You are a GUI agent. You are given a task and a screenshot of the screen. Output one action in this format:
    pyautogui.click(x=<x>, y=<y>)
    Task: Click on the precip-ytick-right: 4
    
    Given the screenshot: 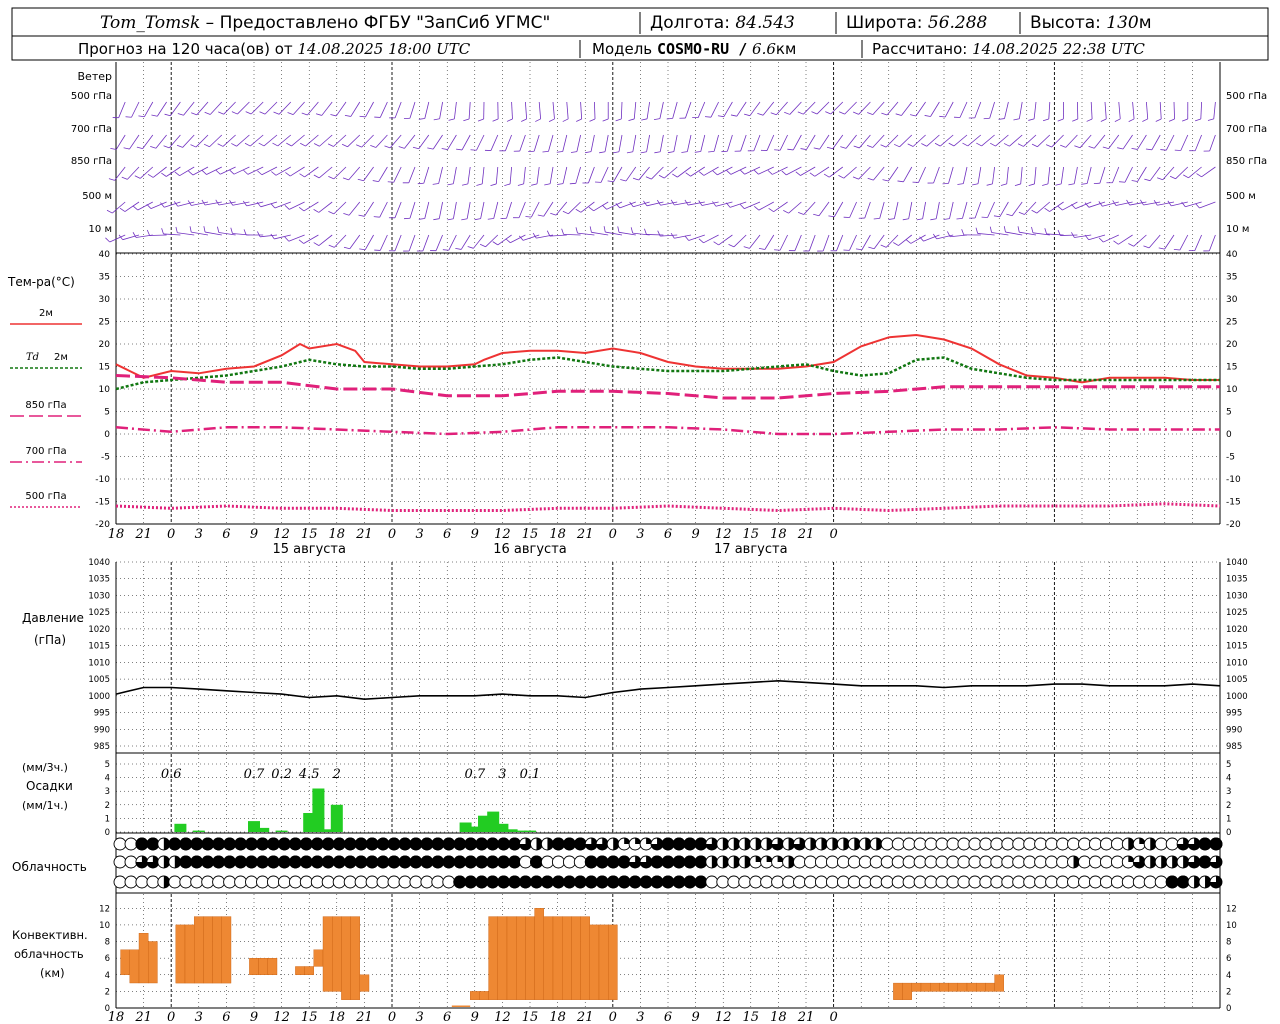 What is the action you would take?
    pyautogui.click(x=1228, y=779)
    